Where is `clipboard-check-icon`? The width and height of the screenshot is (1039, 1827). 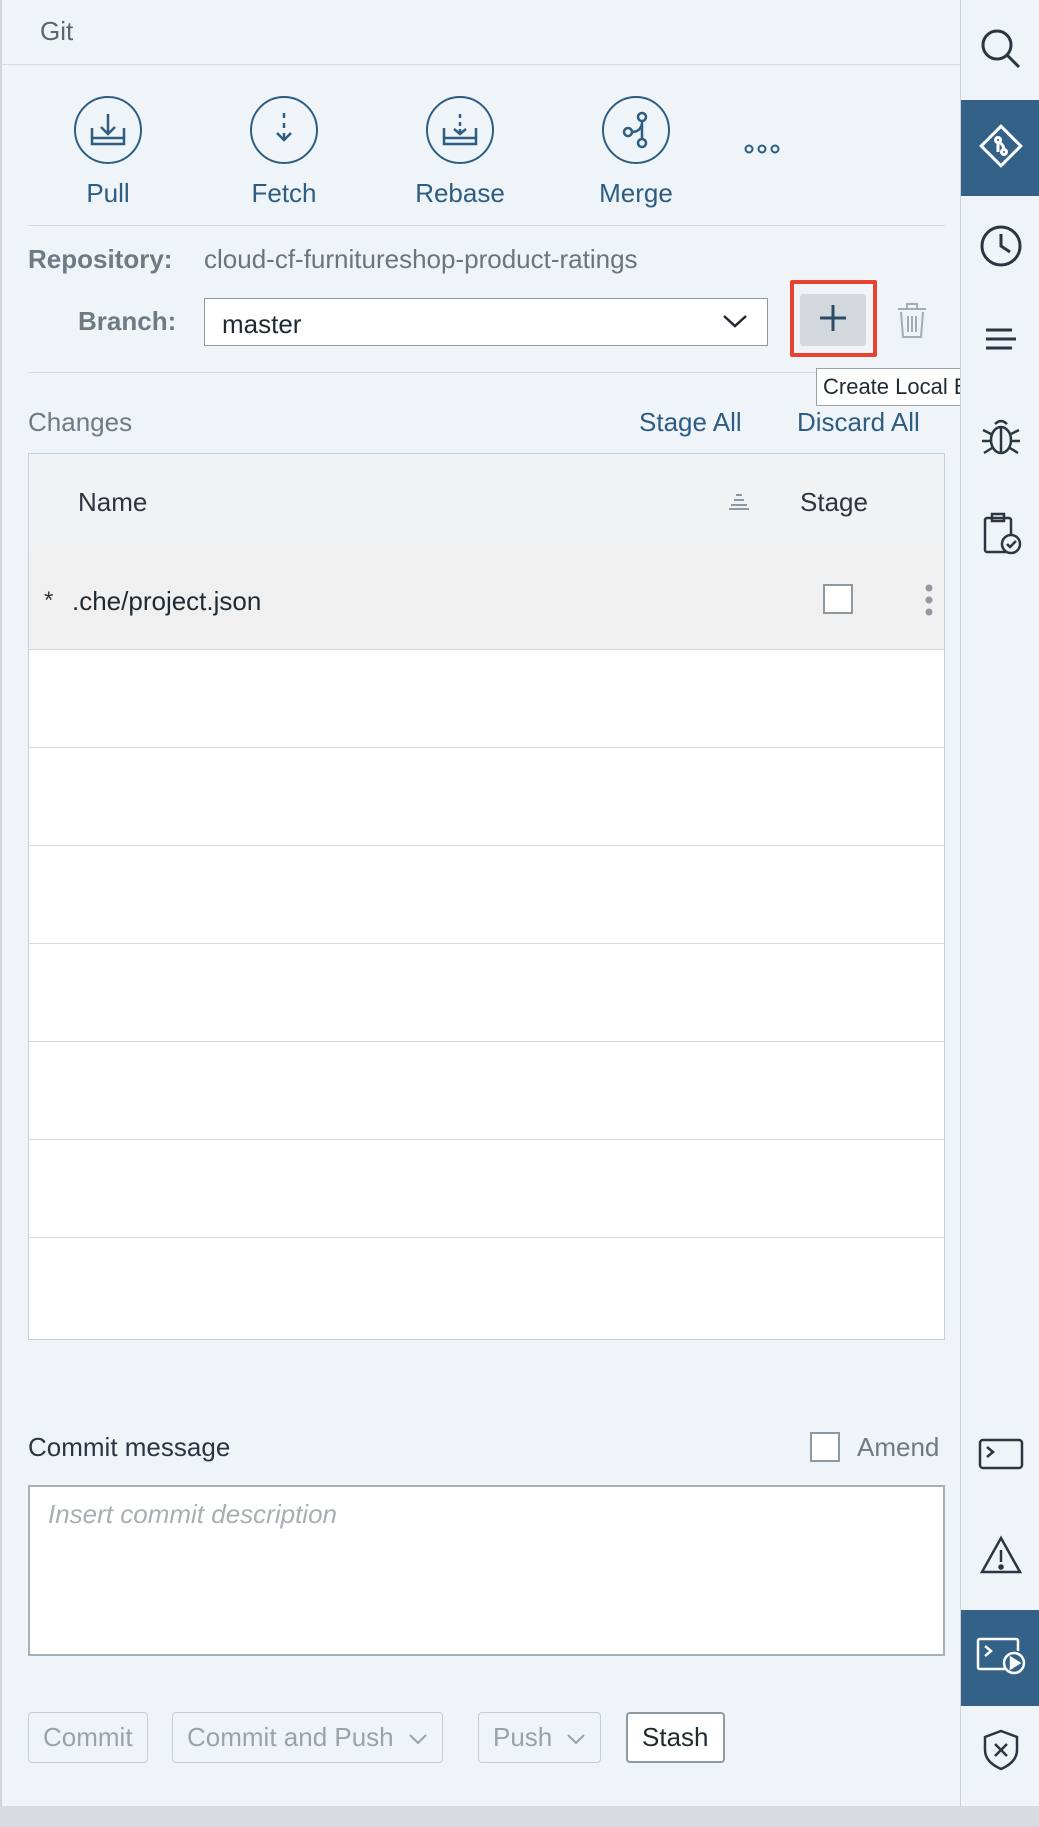 clipboard-check-icon is located at coordinates (1001, 536).